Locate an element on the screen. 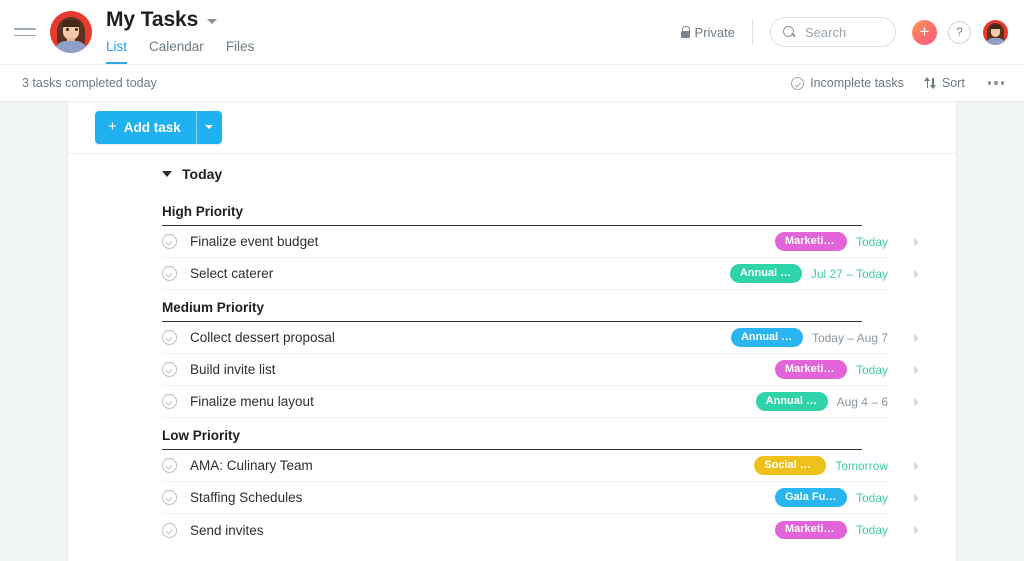 This screenshot has height=561, width=1024. sort-button: Sort is located at coordinates (944, 83).